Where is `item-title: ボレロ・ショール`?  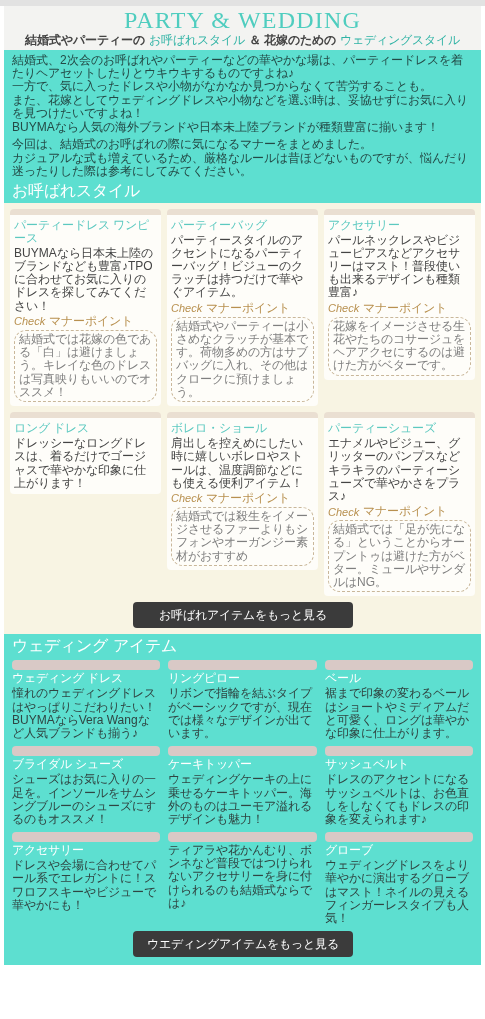 item-title: ボレロ・ショール is located at coordinates (219, 428).